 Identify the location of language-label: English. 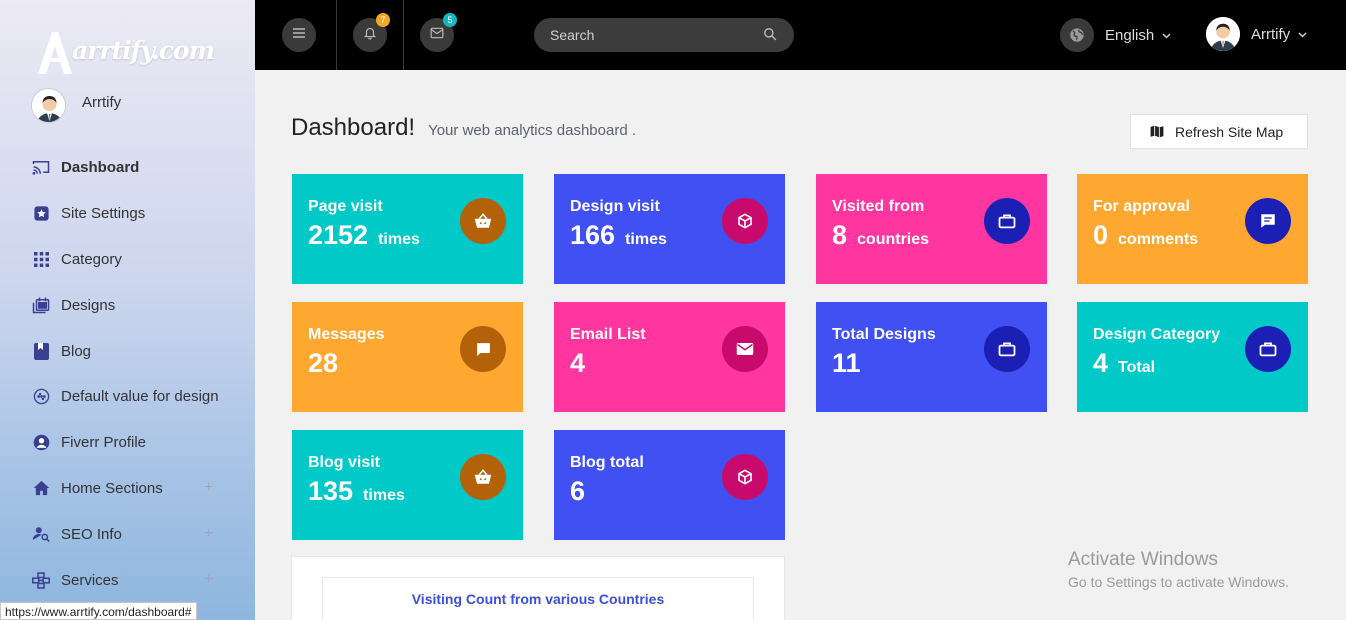
(1130, 35).